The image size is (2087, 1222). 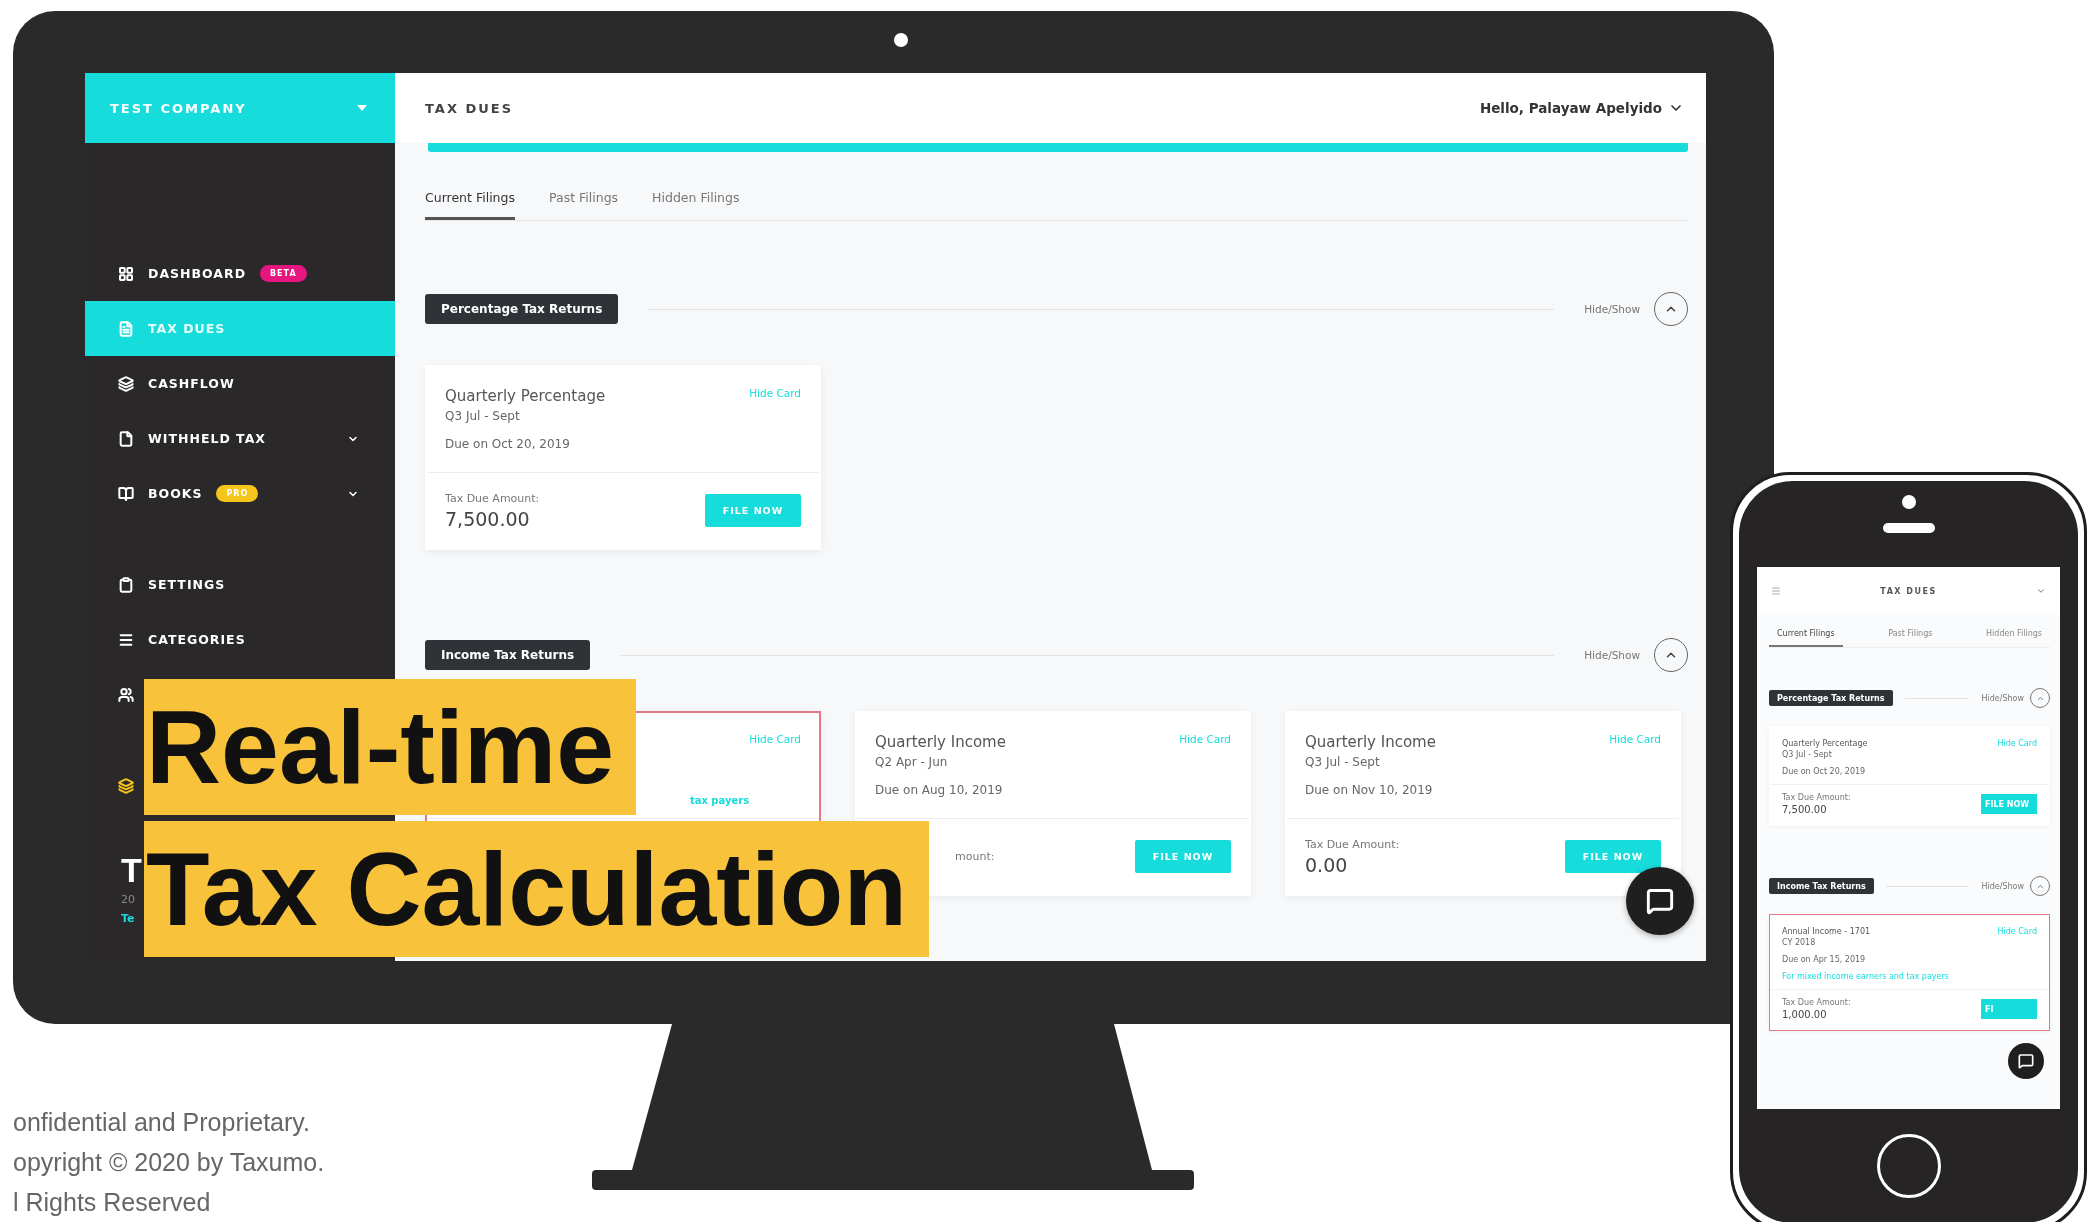 What do you see at coordinates (1327, 864) in the screenshot?
I see `tax-amount: 0.00` at bounding box center [1327, 864].